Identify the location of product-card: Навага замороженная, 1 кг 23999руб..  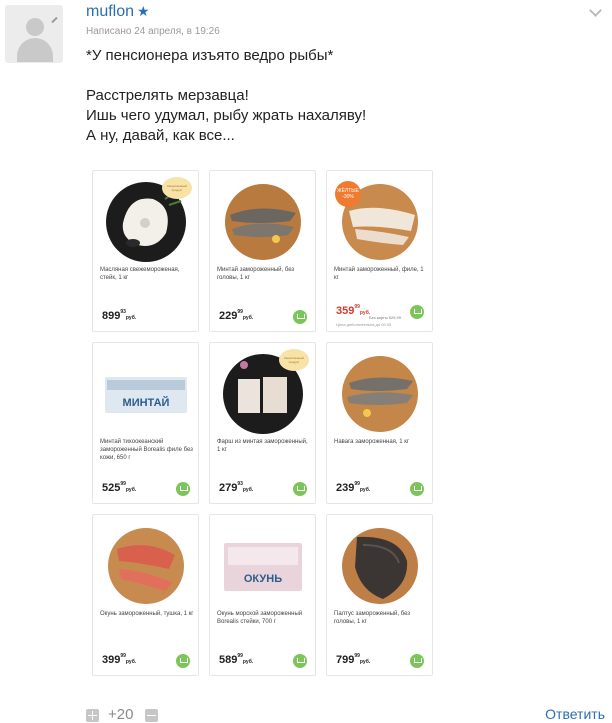
(379, 423).